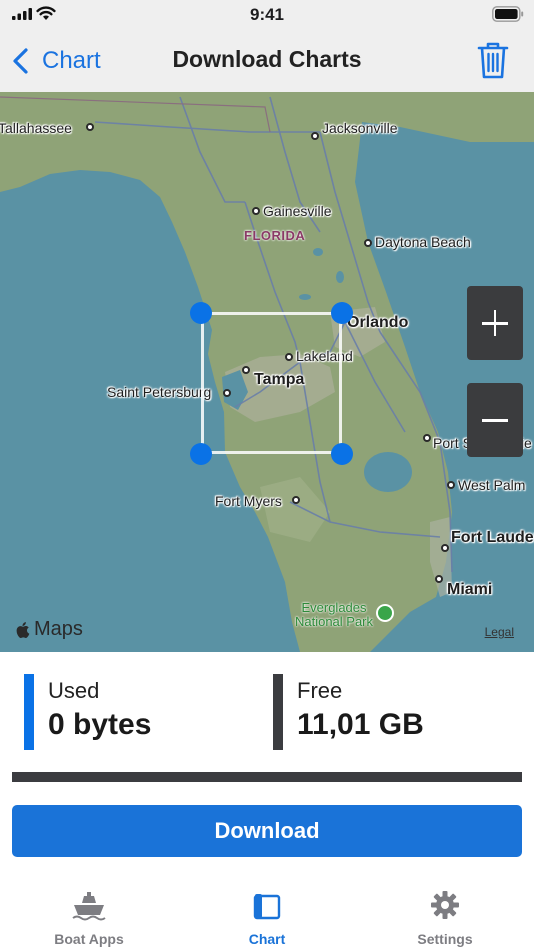 The height and width of the screenshot is (950, 534). Describe the element at coordinates (71, 60) in the screenshot. I see `back-button-label: Chart` at that location.